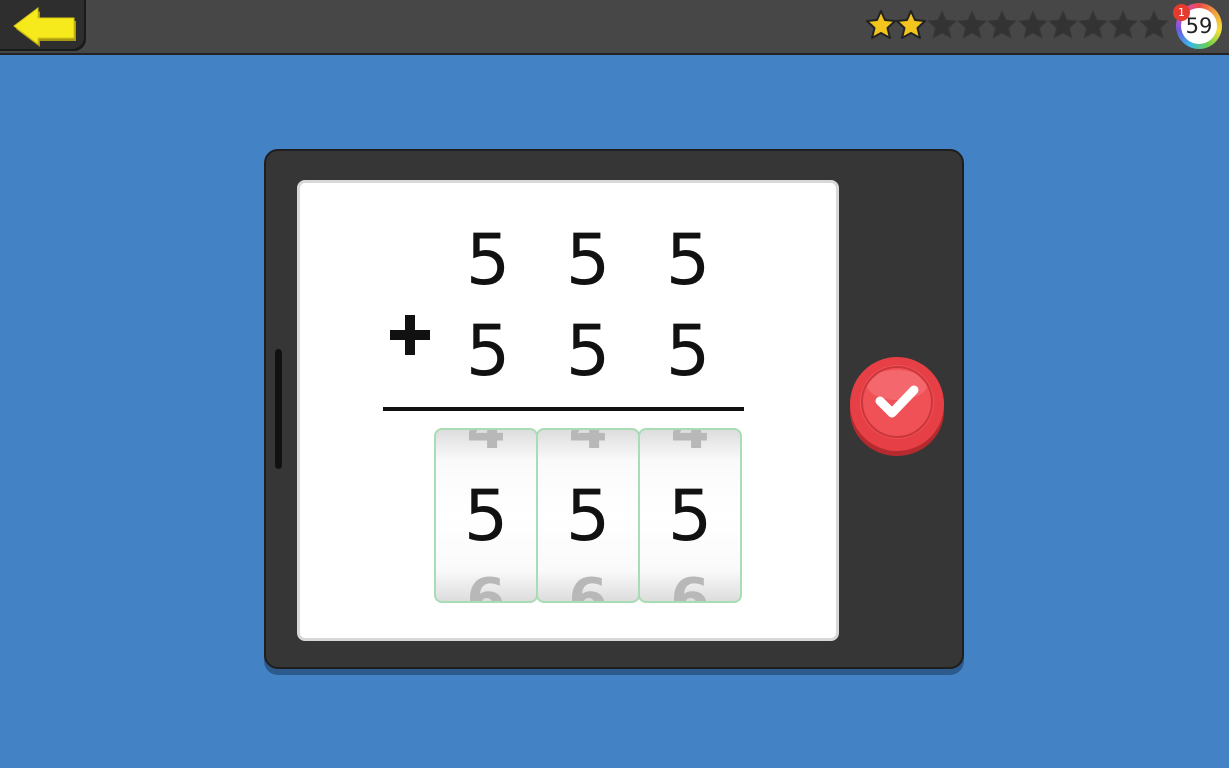  I want to click on tablet-side-slot, so click(278, 409).